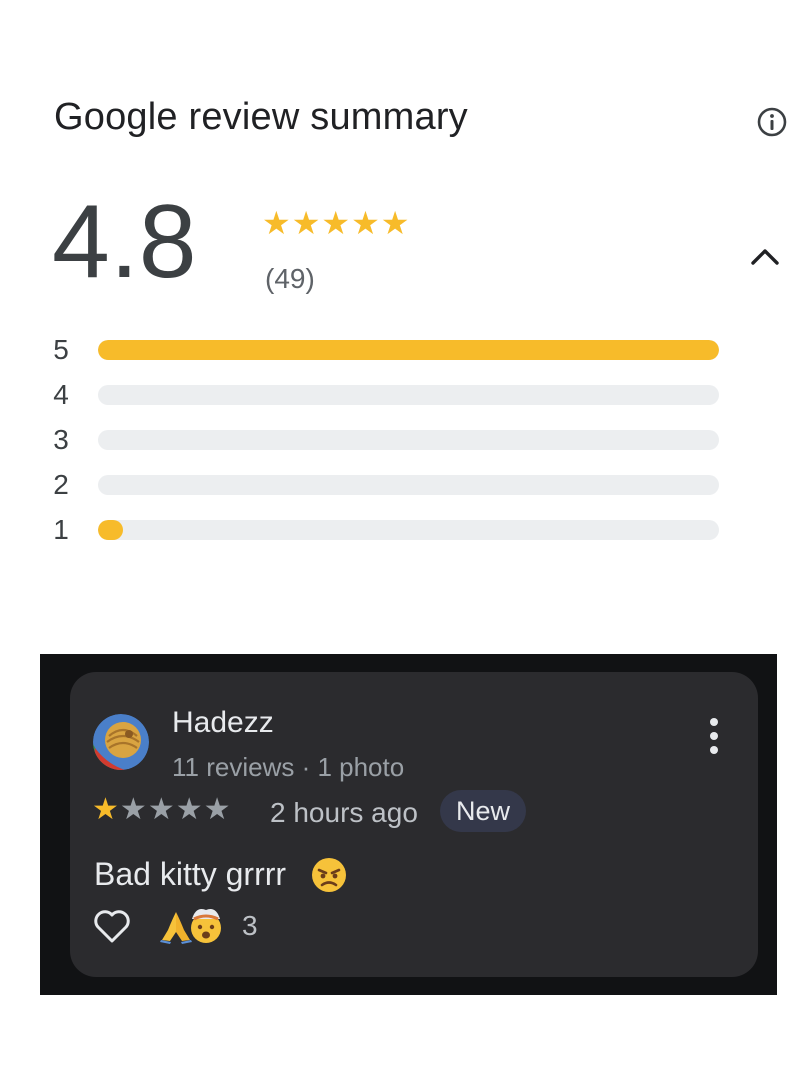  Describe the element at coordinates (290, 278) in the screenshot. I see `review-count: (49)` at that location.